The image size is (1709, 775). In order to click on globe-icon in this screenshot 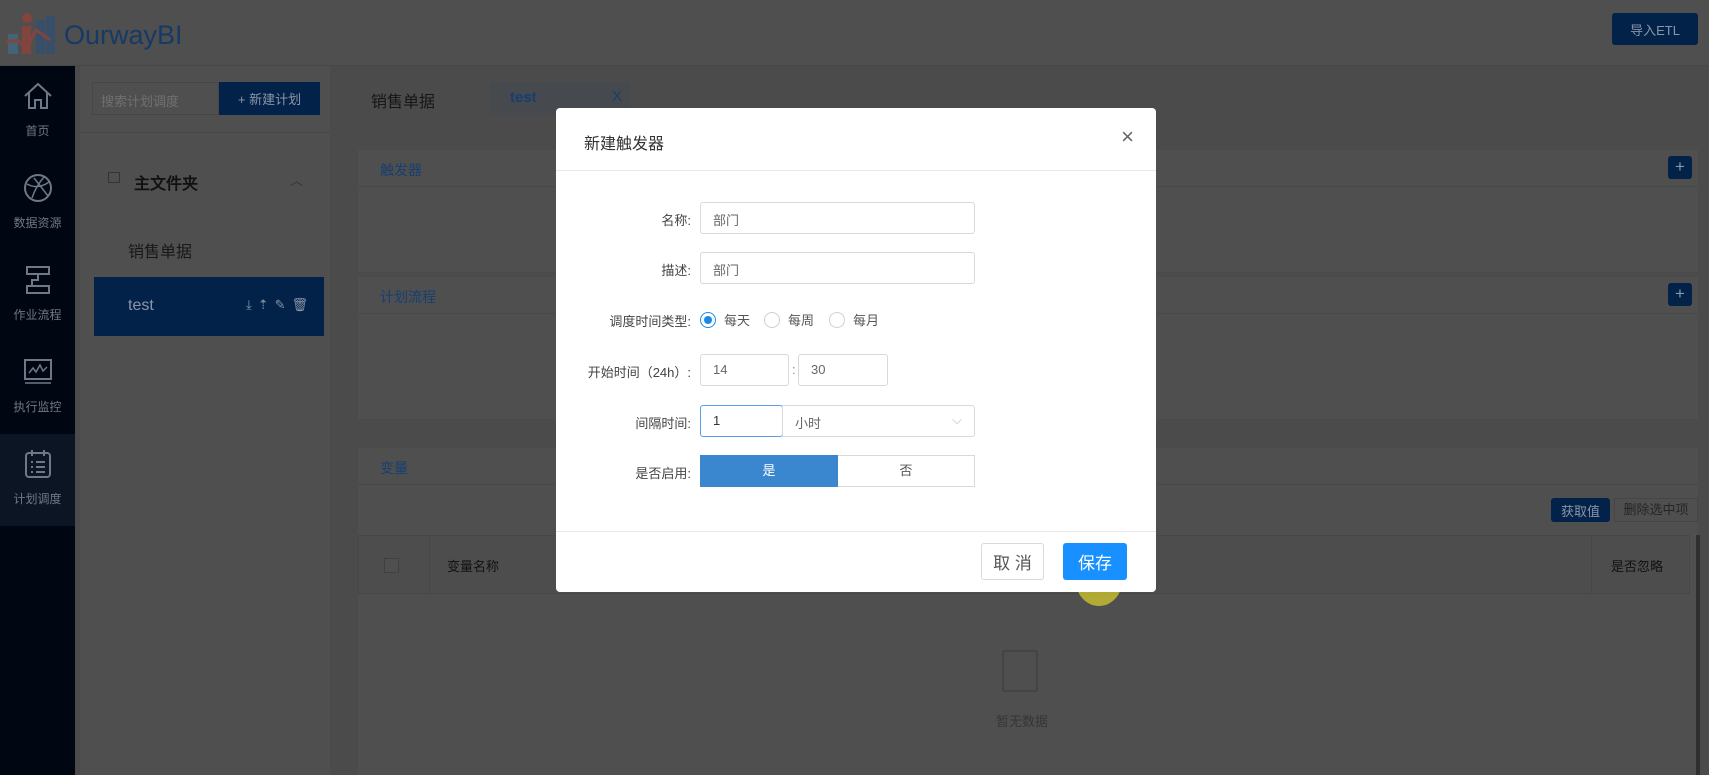, I will do `click(37, 188)`.